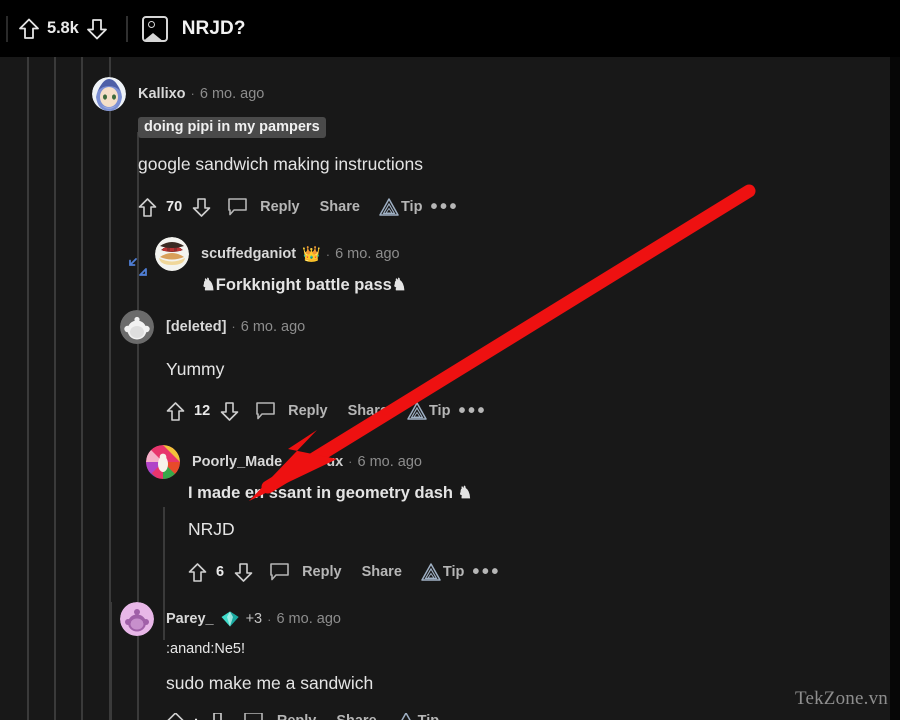  What do you see at coordinates (213, 28) in the screenshot?
I see `page-title: NRJD?` at bounding box center [213, 28].